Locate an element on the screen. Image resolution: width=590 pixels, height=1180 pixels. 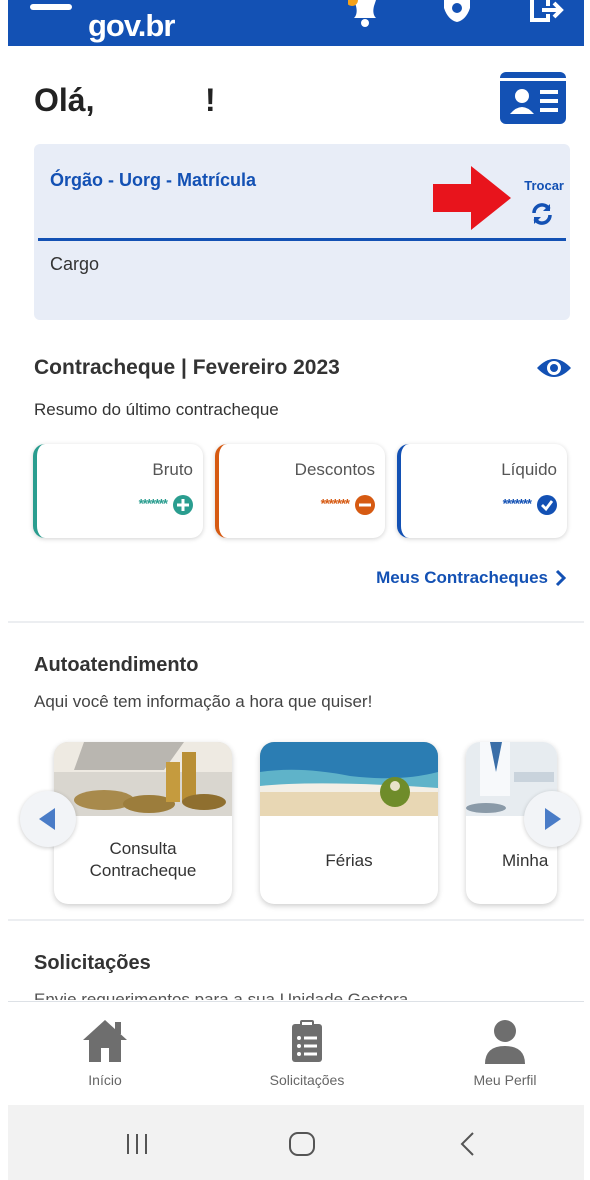
arrow-right-icon is located at coordinates (553, 819).